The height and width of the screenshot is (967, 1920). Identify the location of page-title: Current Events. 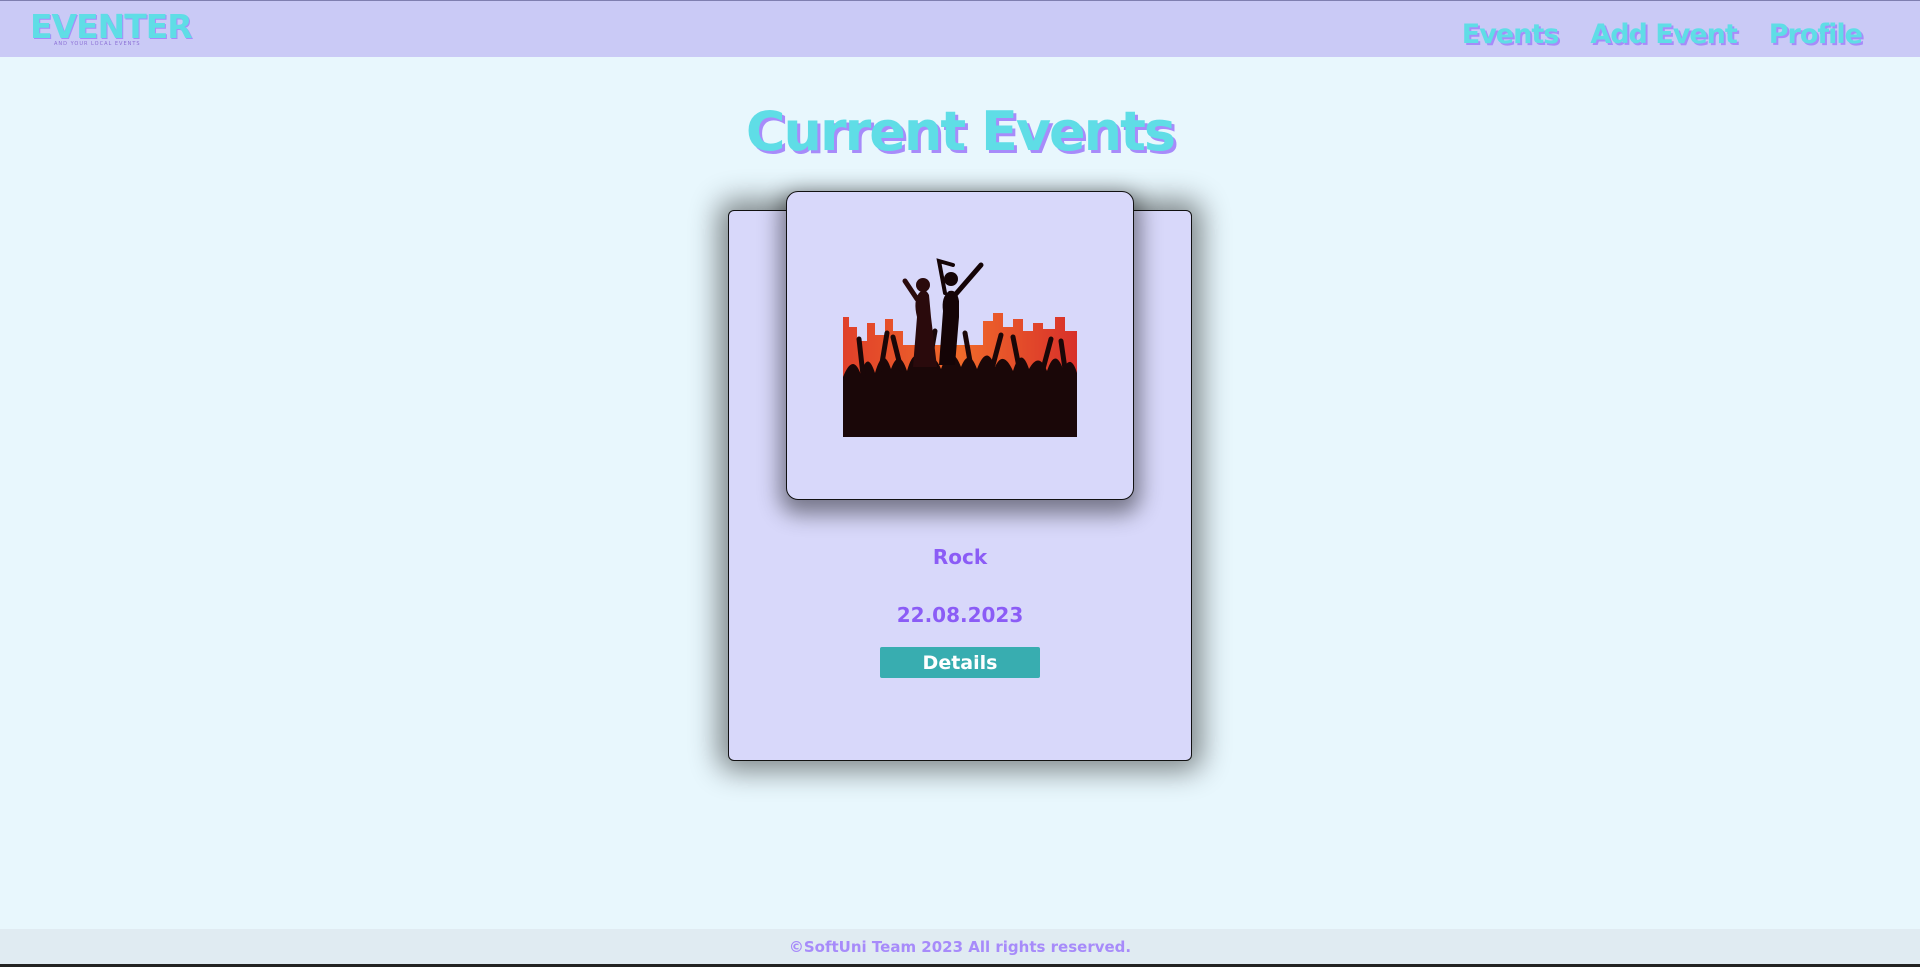
(960, 131).